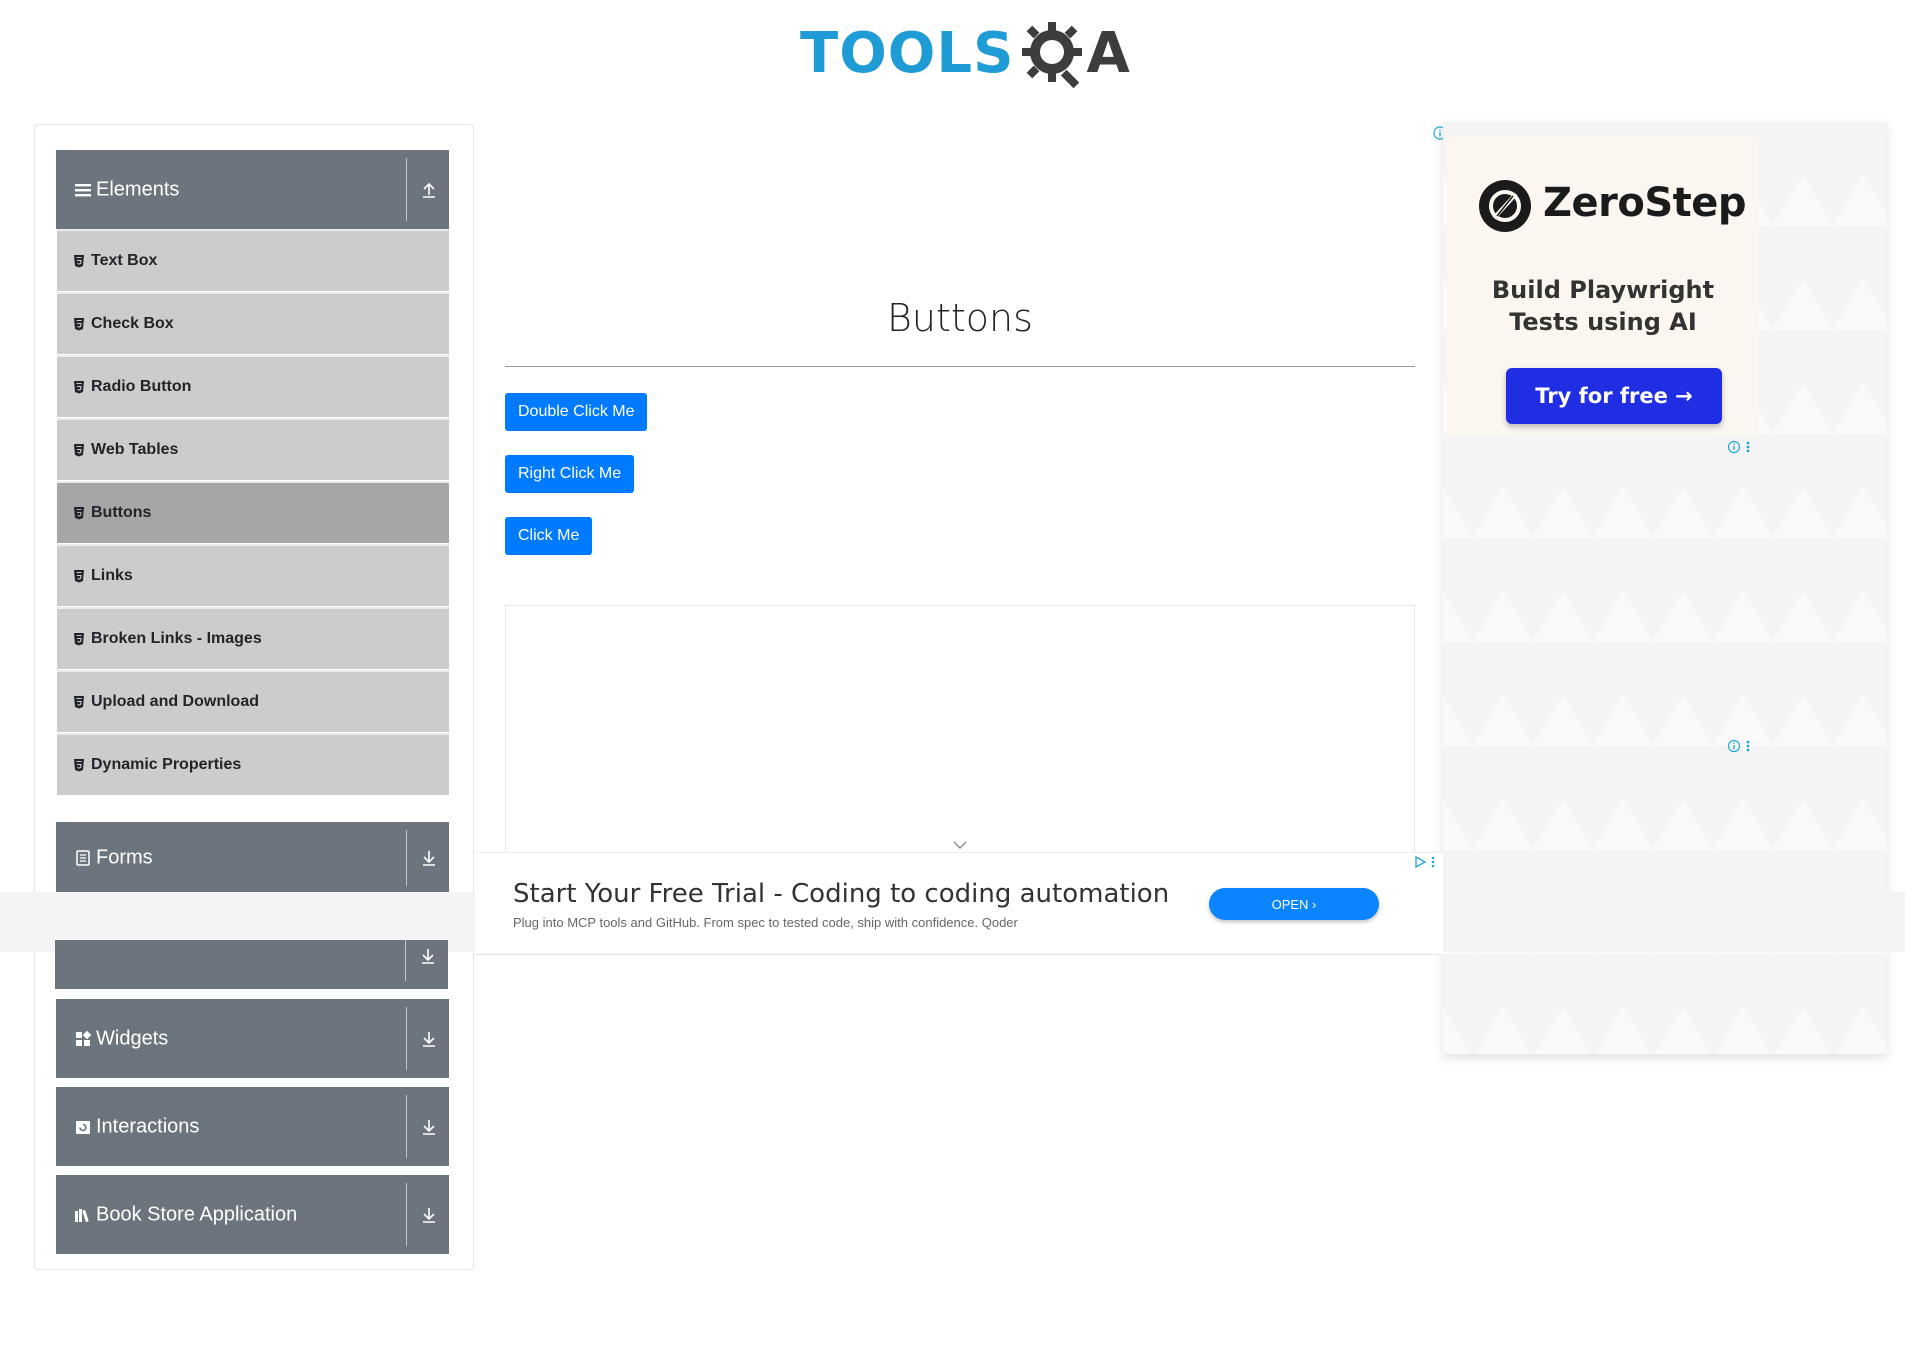 This screenshot has height=1370, width=1905. Describe the element at coordinates (252, 1126) in the screenshot. I see `group-header-interactions: Interactions` at that location.